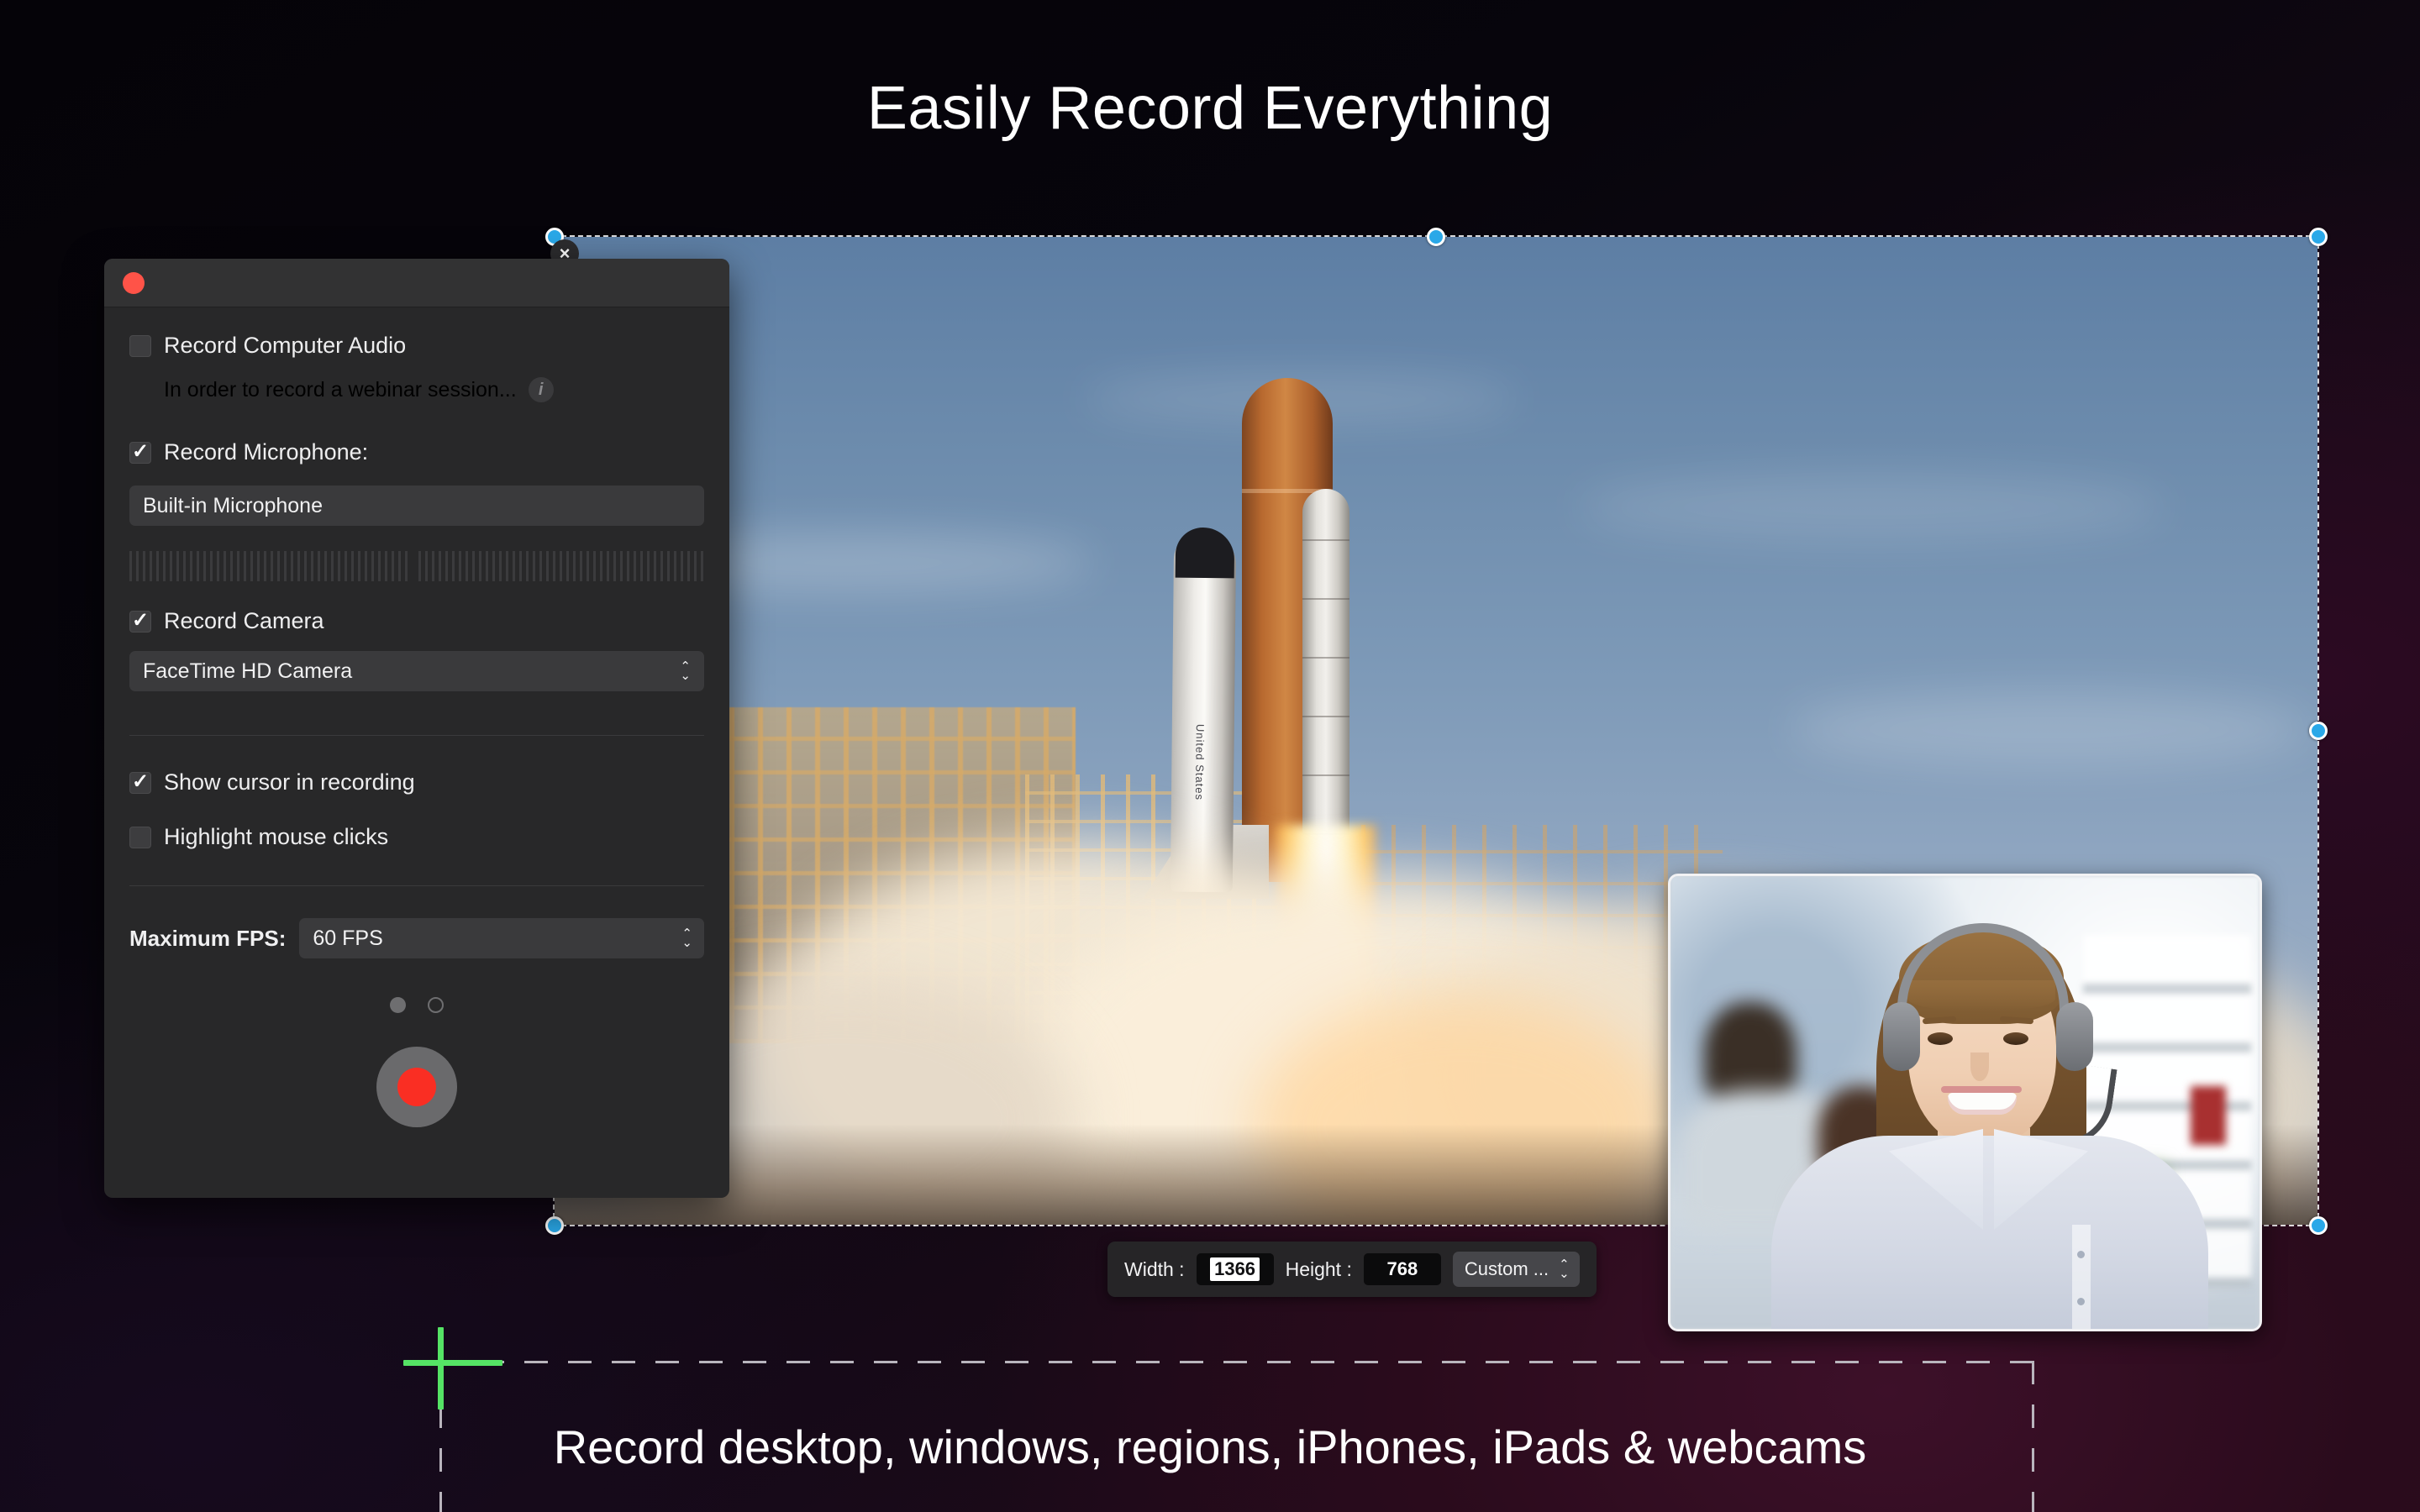  I want to click on option-label: Record Computer Audio, so click(285, 345).